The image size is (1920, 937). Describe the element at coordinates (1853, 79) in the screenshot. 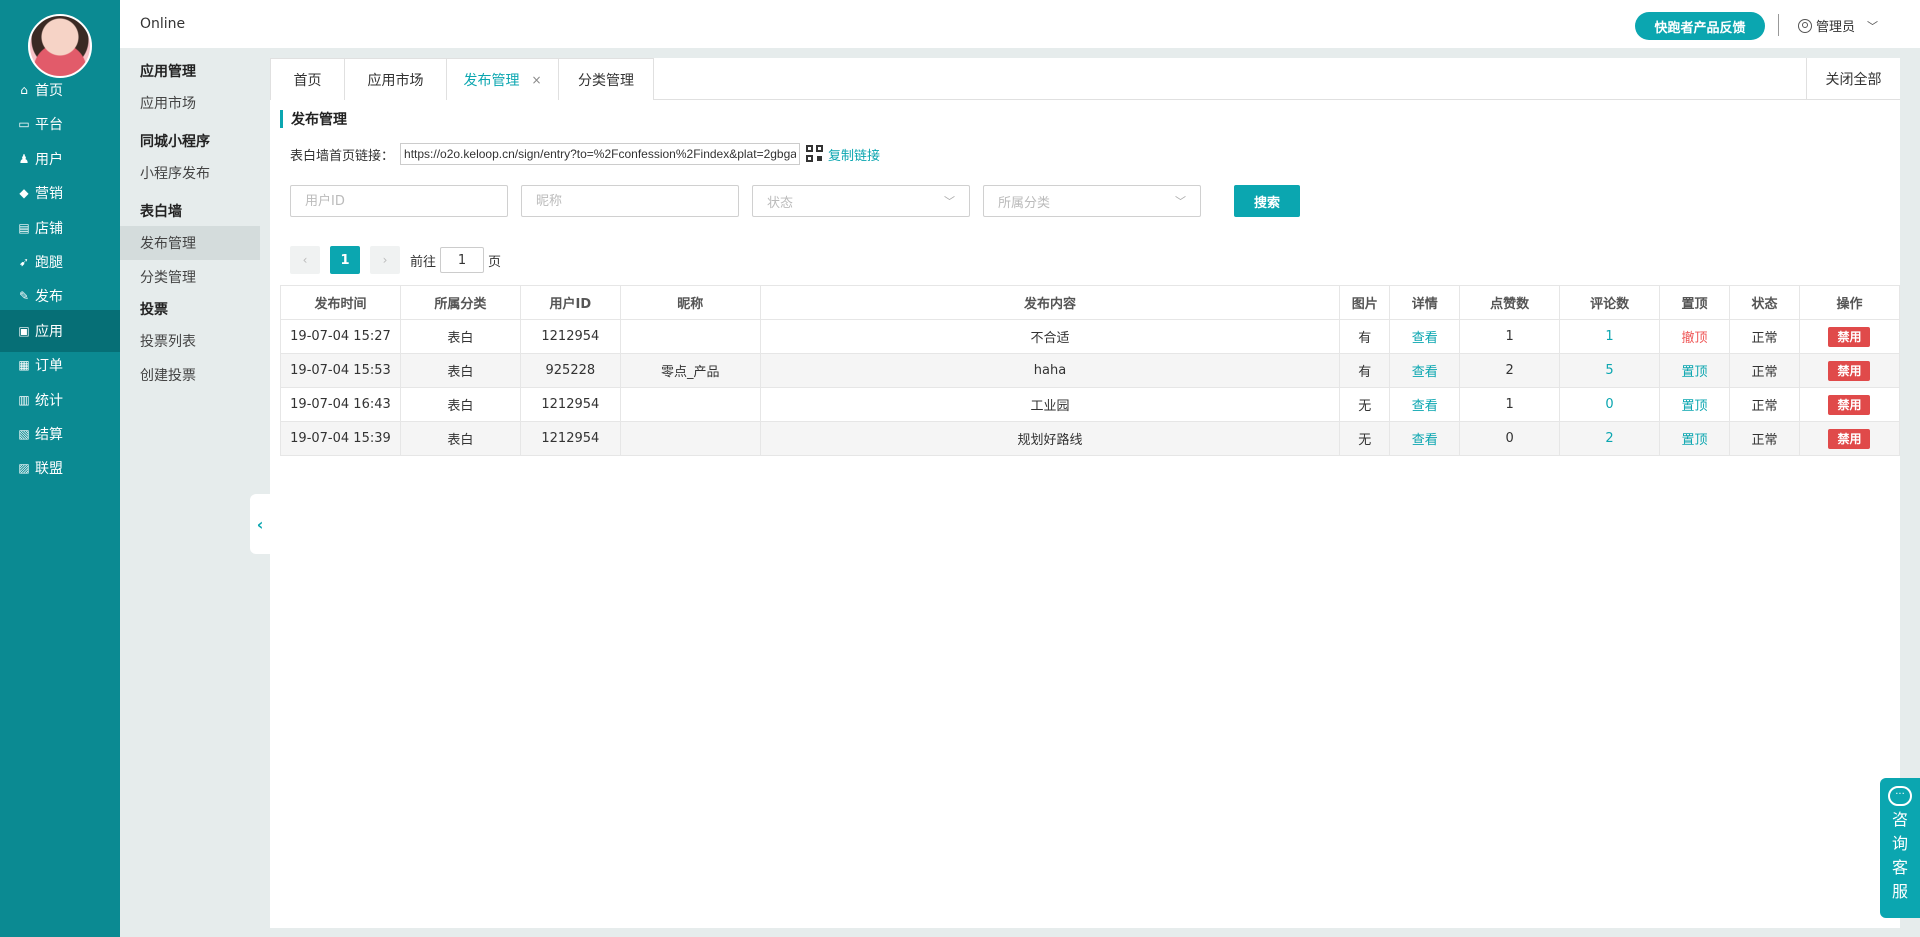

I see `close-all-tabs-button: 关闭全部` at that location.